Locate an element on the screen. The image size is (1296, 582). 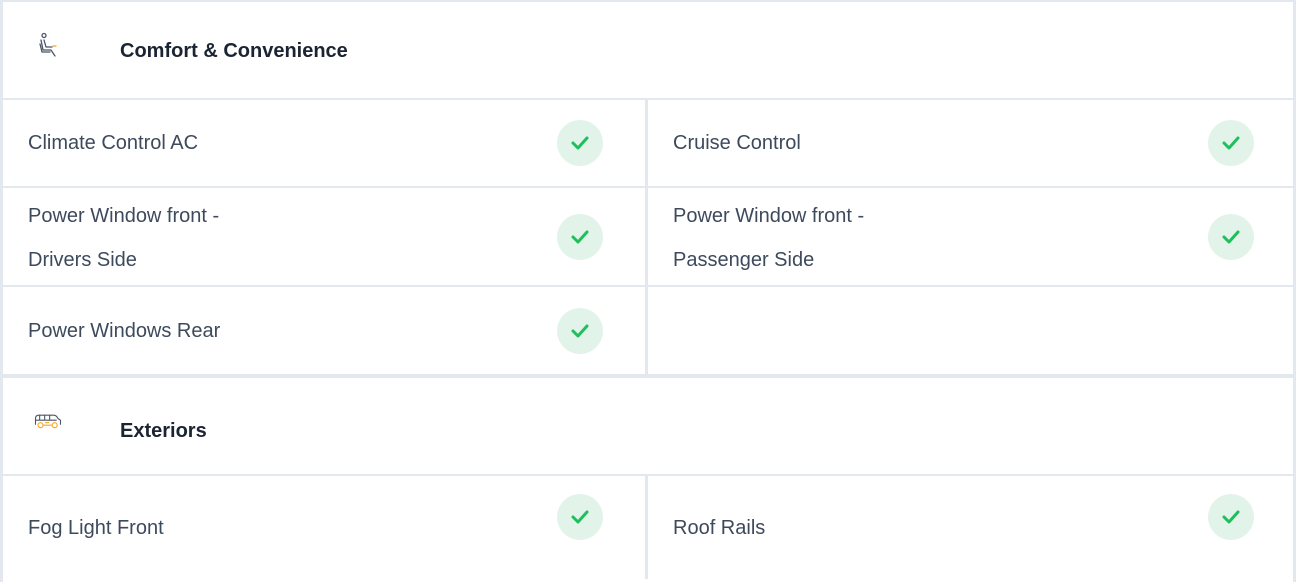
feature-item: Climate Control AC is located at coordinates (325, 143).